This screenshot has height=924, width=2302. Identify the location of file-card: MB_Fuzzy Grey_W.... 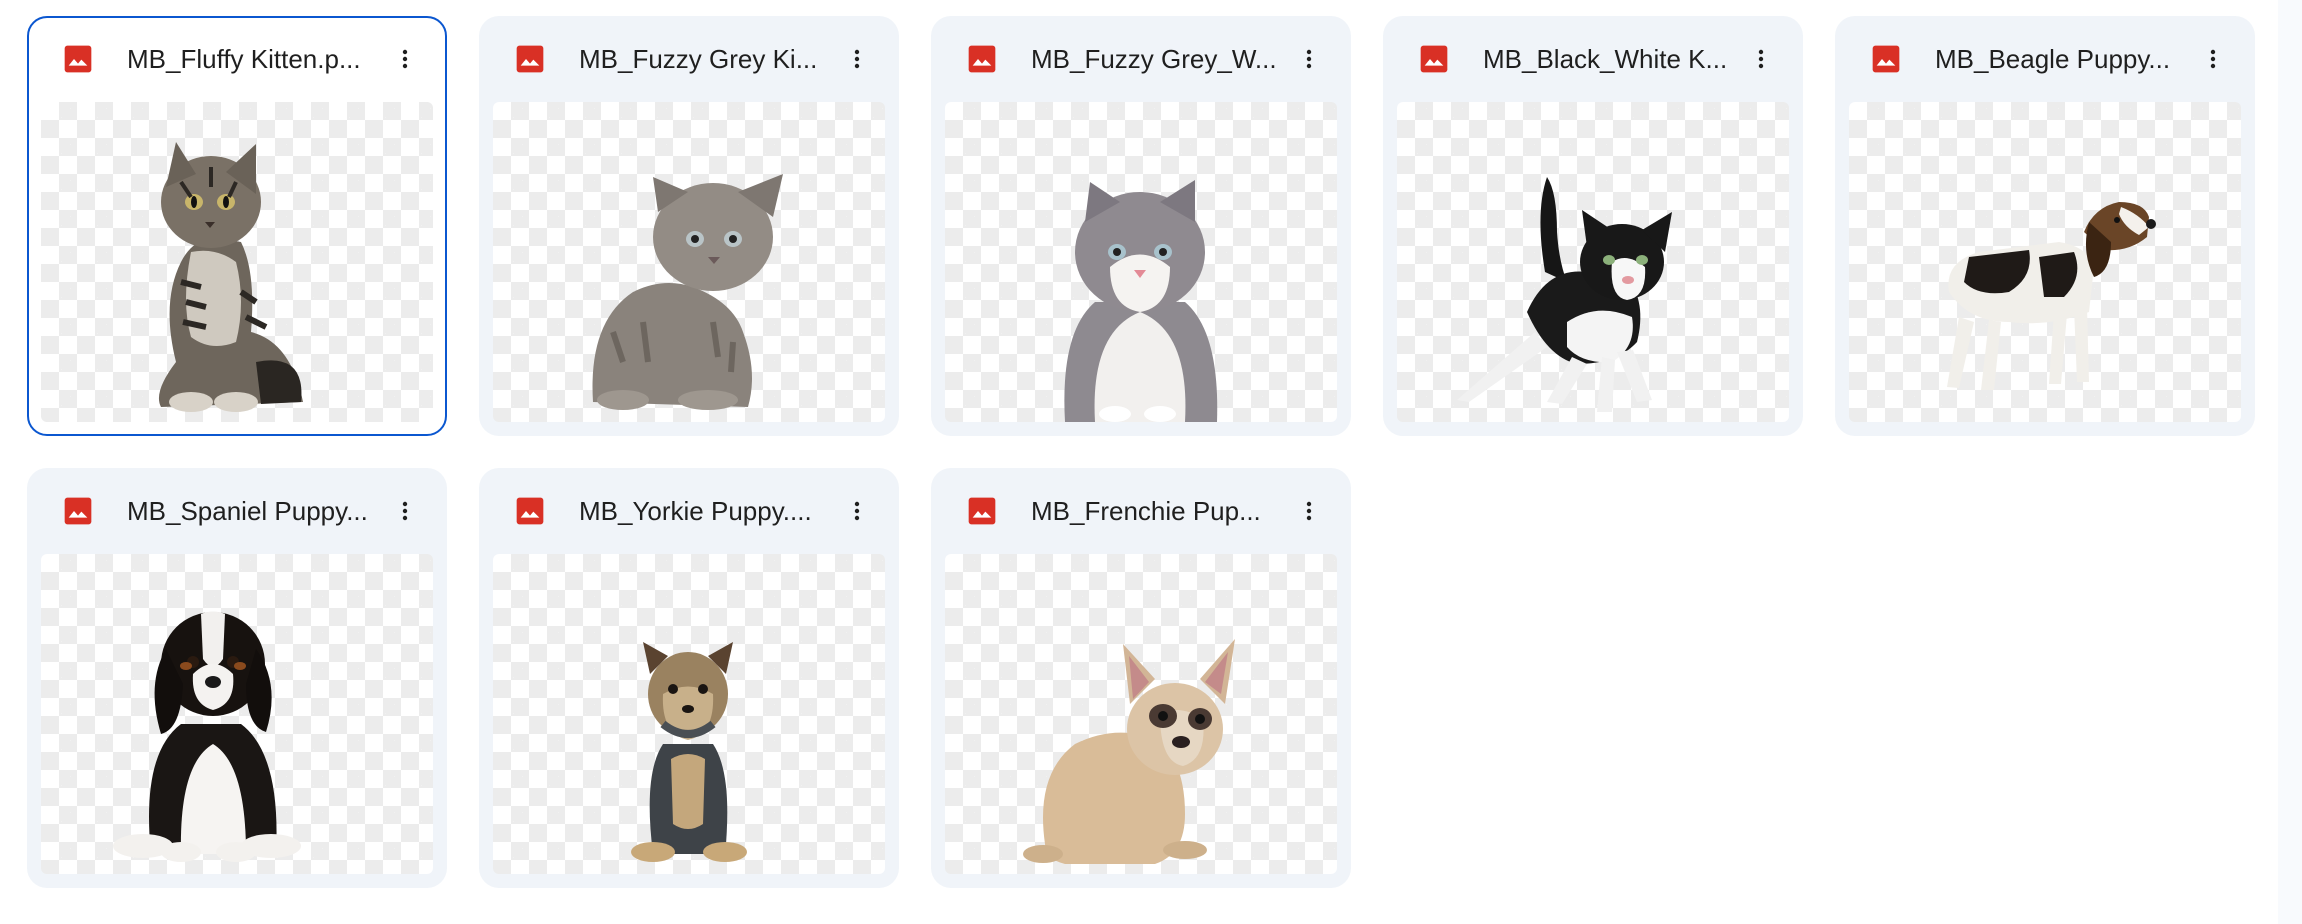
(1141, 226).